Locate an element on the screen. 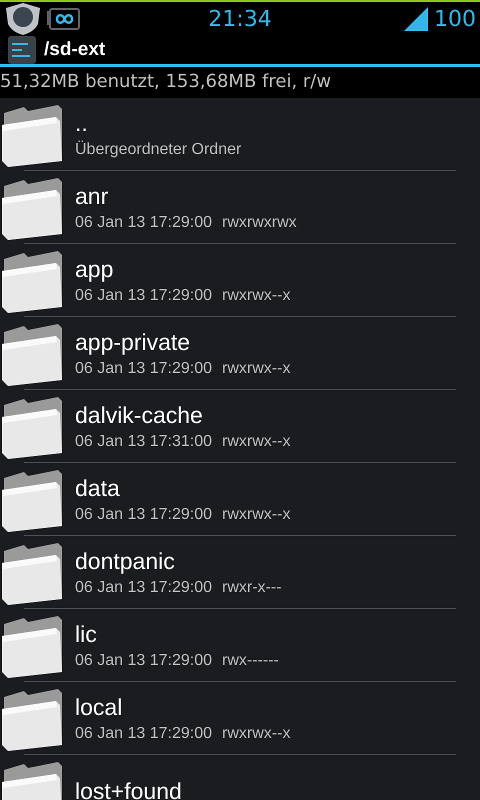 This screenshot has height=800, width=480. folder-name: dontpanic is located at coordinates (178, 561).